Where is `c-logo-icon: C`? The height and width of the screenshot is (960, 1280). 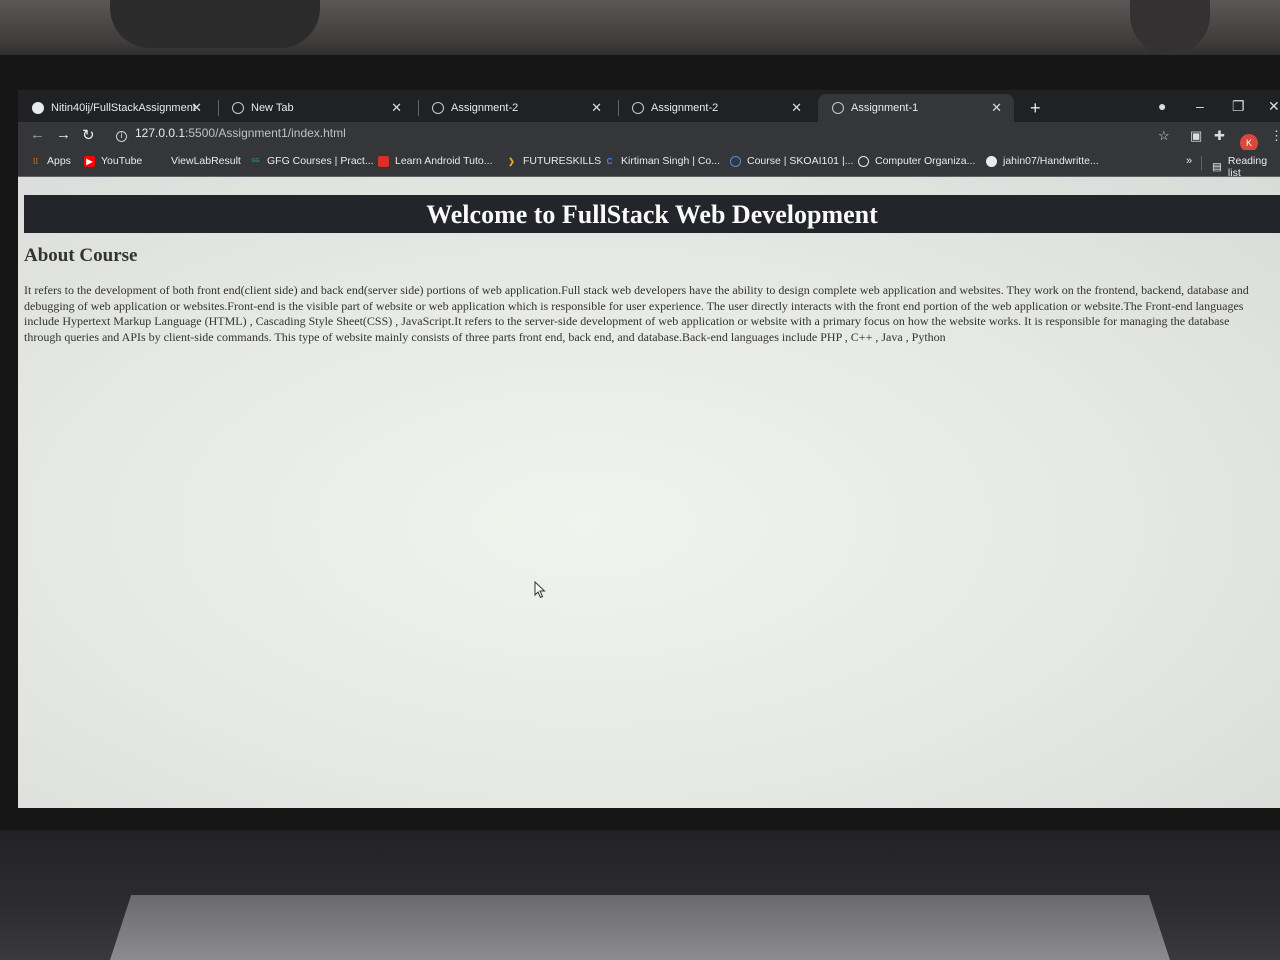 c-logo-icon: C is located at coordinates (609, 161).